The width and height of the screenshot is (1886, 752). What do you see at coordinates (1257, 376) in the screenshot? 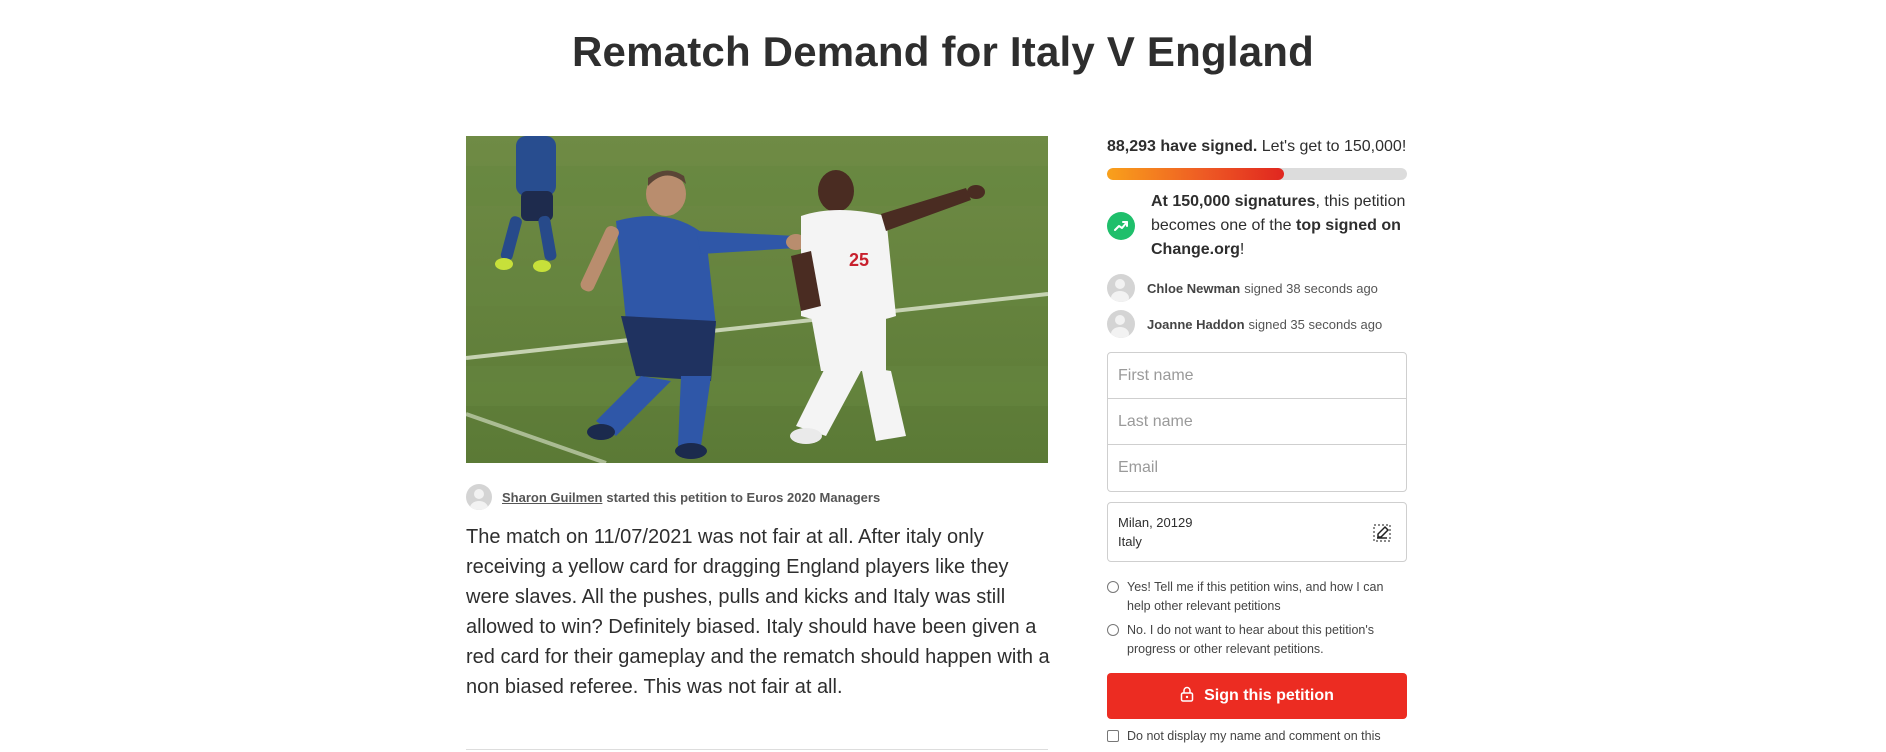
I see `first-name-input` at bounding box center [1257, 376].